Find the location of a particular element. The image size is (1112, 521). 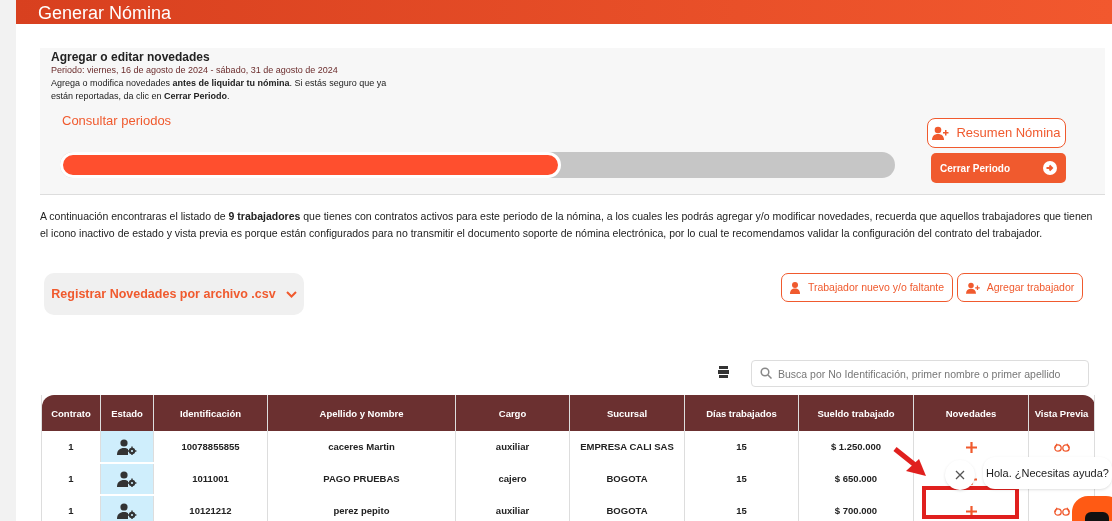

column-header: Cargo is located at coordinates (512, 413).